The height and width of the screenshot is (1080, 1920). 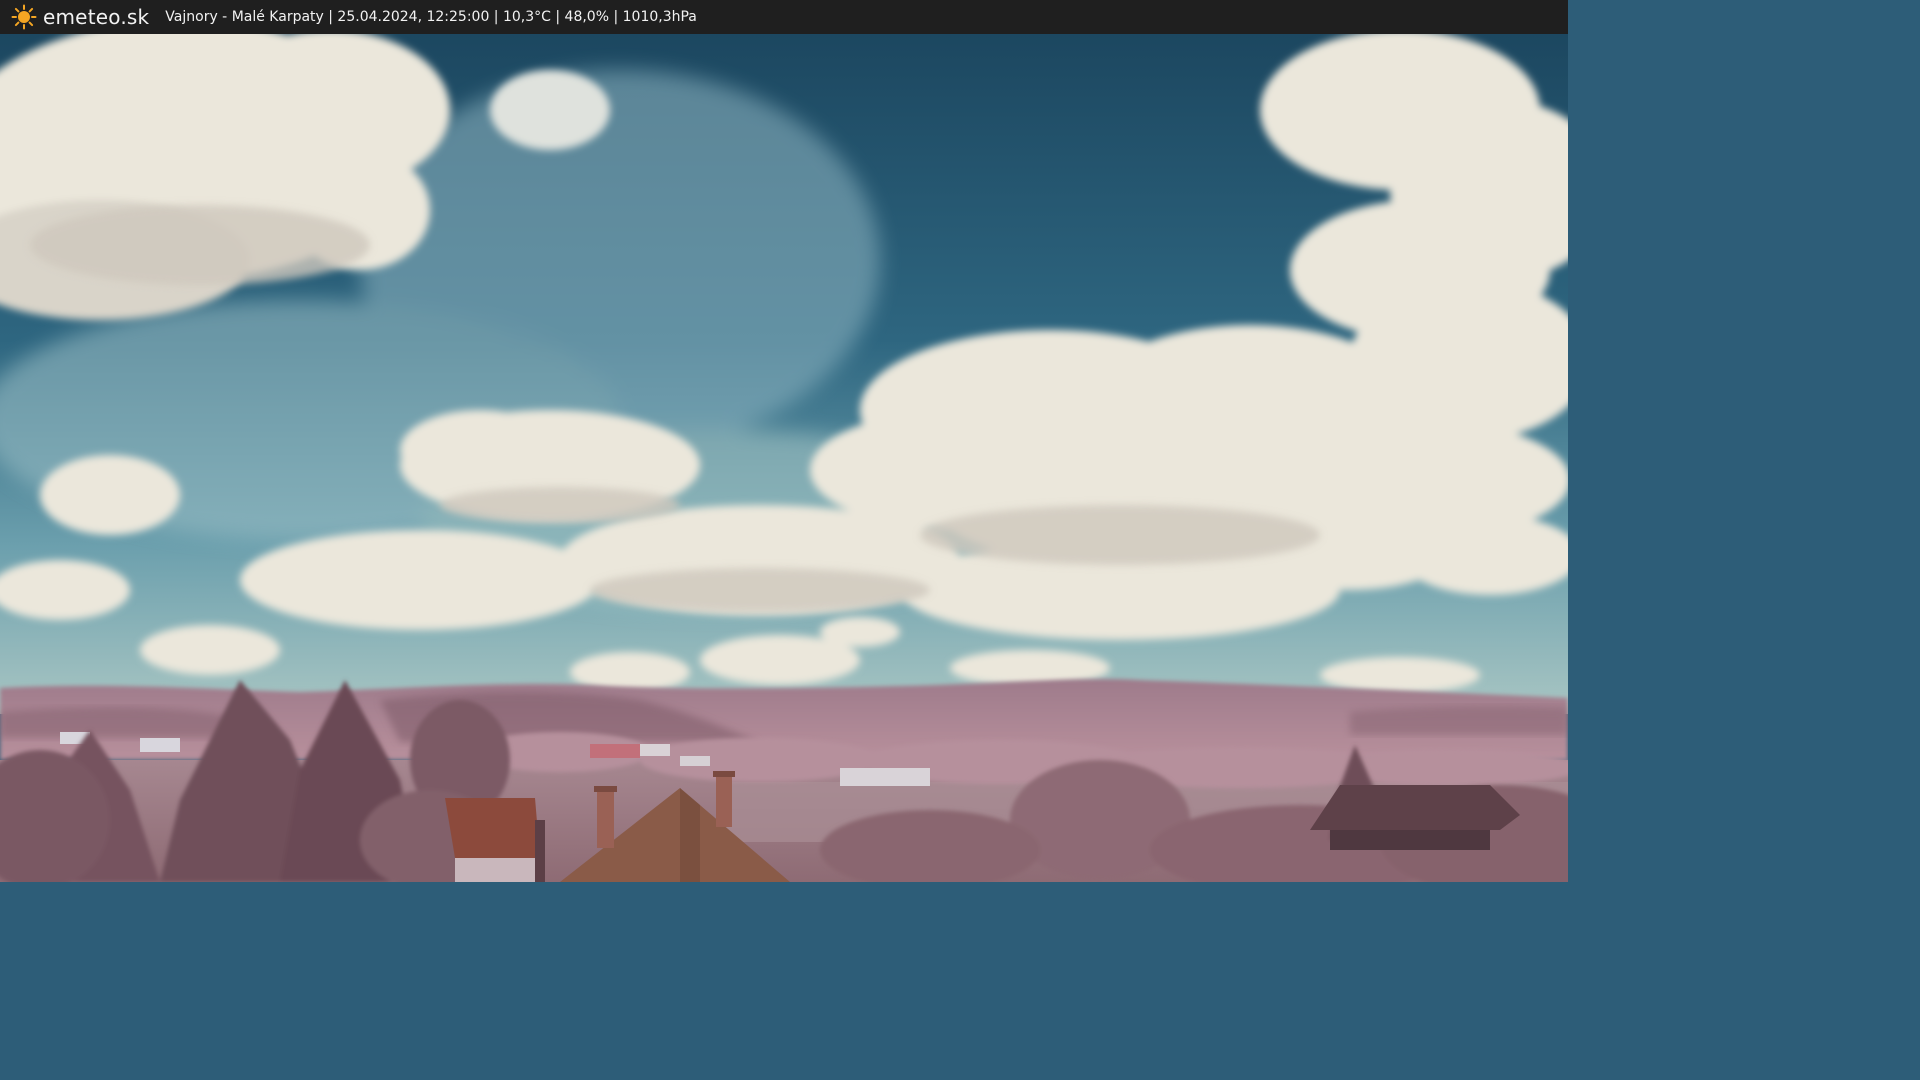 I want to click on house-left, so click(x=495, y=840).